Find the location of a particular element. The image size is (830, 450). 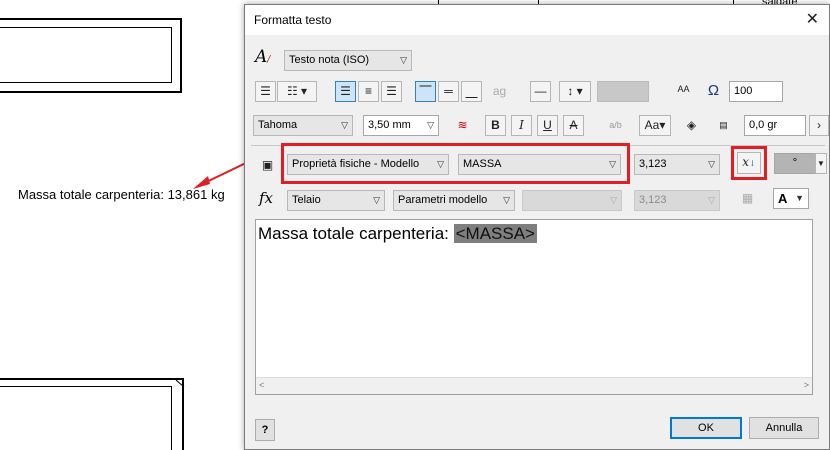

text-style-value: Testo nota (ISO) is located at coordinates (329, 60).